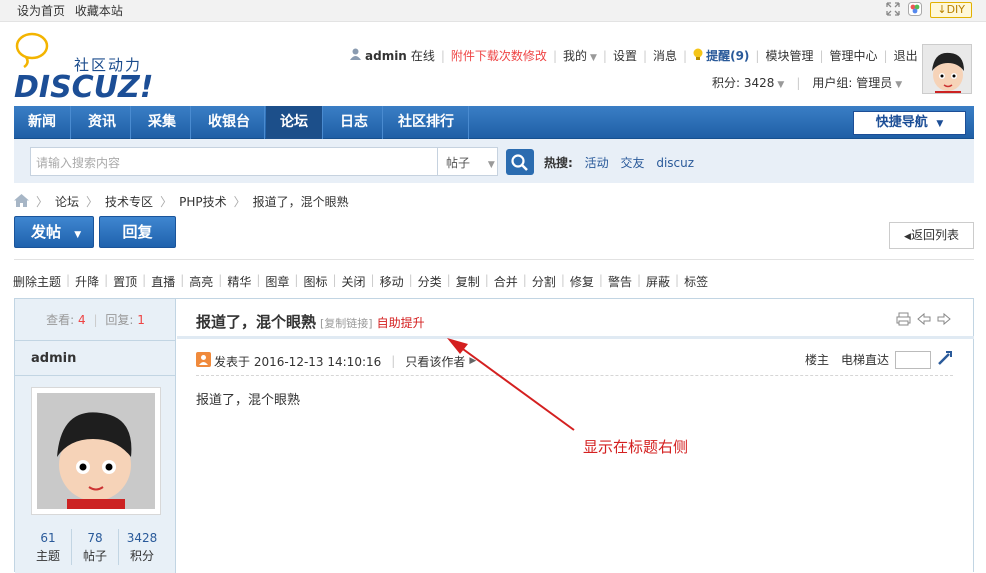 The height and width of the screenshot is (573, 986). Describe the element at coordinates (636, 447) in the screenshot. I see `annotation-text: 显示在标题右侧` at that location.